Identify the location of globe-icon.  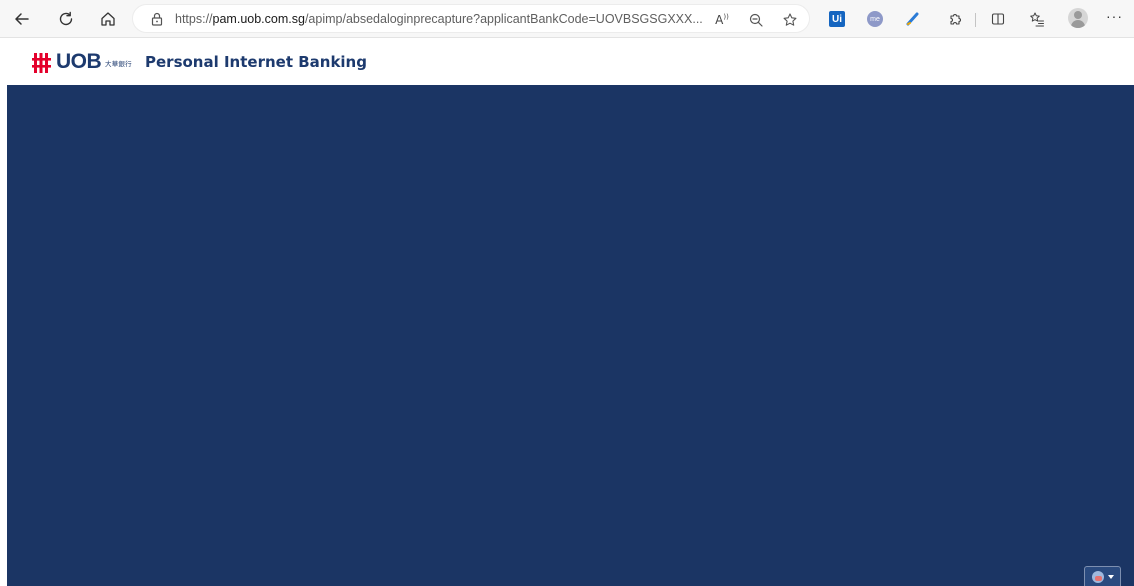
(1097, 576).